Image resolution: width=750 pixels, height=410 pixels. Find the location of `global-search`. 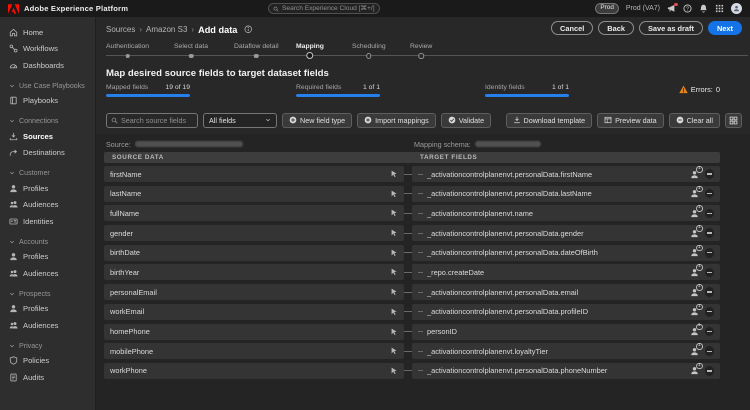

global-search is located at coordinates (324, 8).